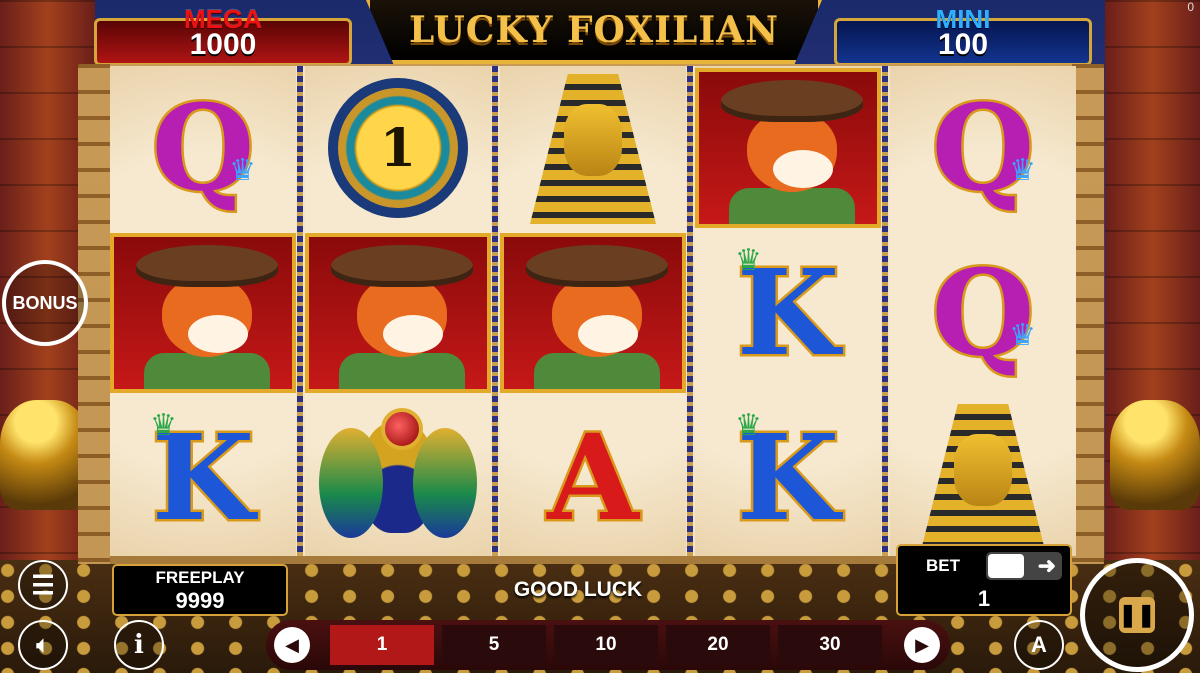 This screenshot has width=1200, height=673. What do you see at coordinates (963, 35) in the screenshot?
I see `mini-jackpot: MINI 100` at bounding box center [963, 35].